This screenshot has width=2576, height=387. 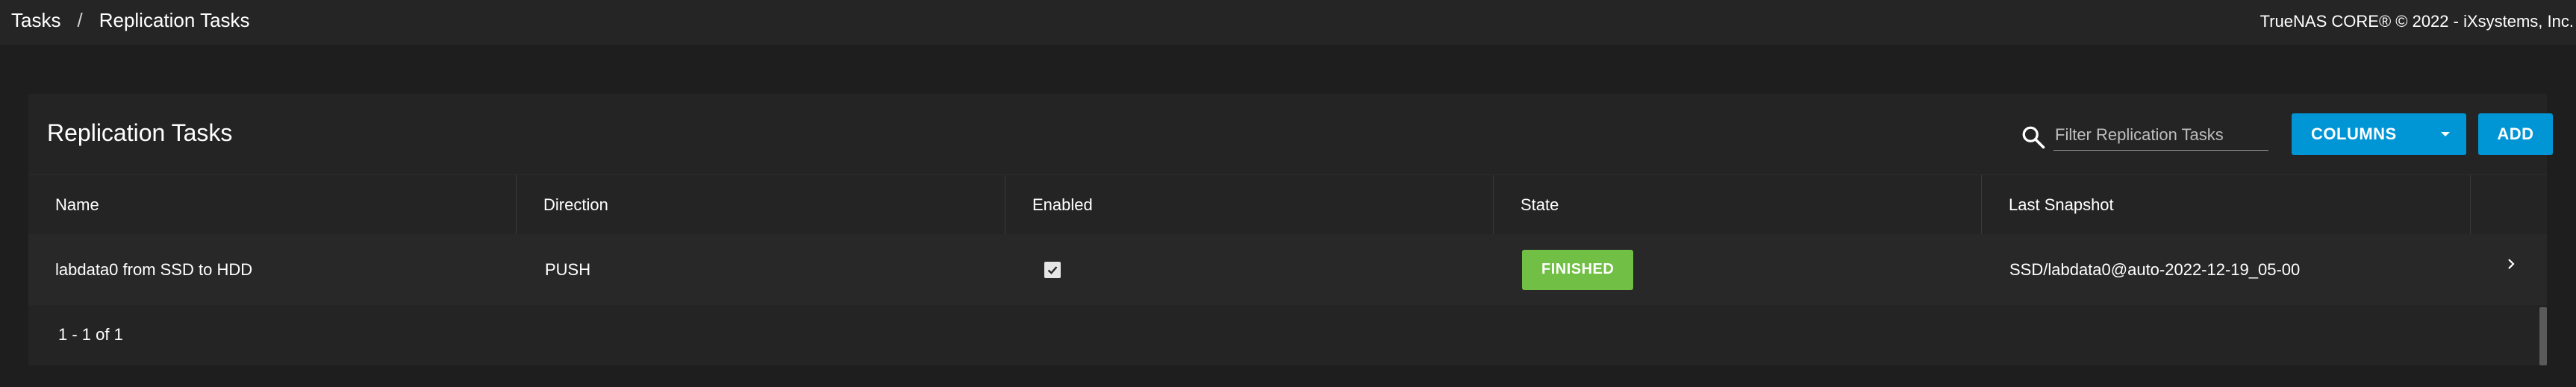 I want to click on enabled-checkbox, so click(x=1052, y=269).